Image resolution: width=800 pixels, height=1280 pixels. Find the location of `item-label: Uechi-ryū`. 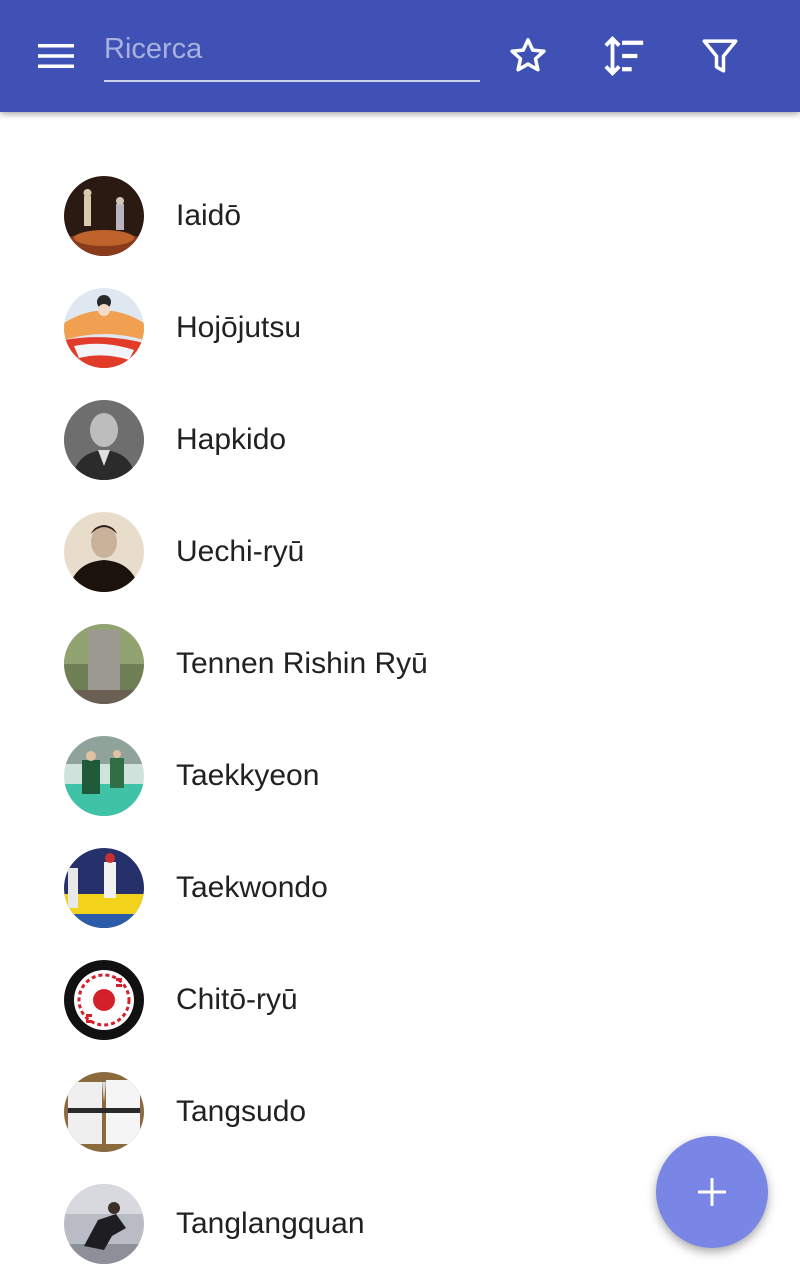

item-label: Uechi-ryū is located at coordinates (240, 551).